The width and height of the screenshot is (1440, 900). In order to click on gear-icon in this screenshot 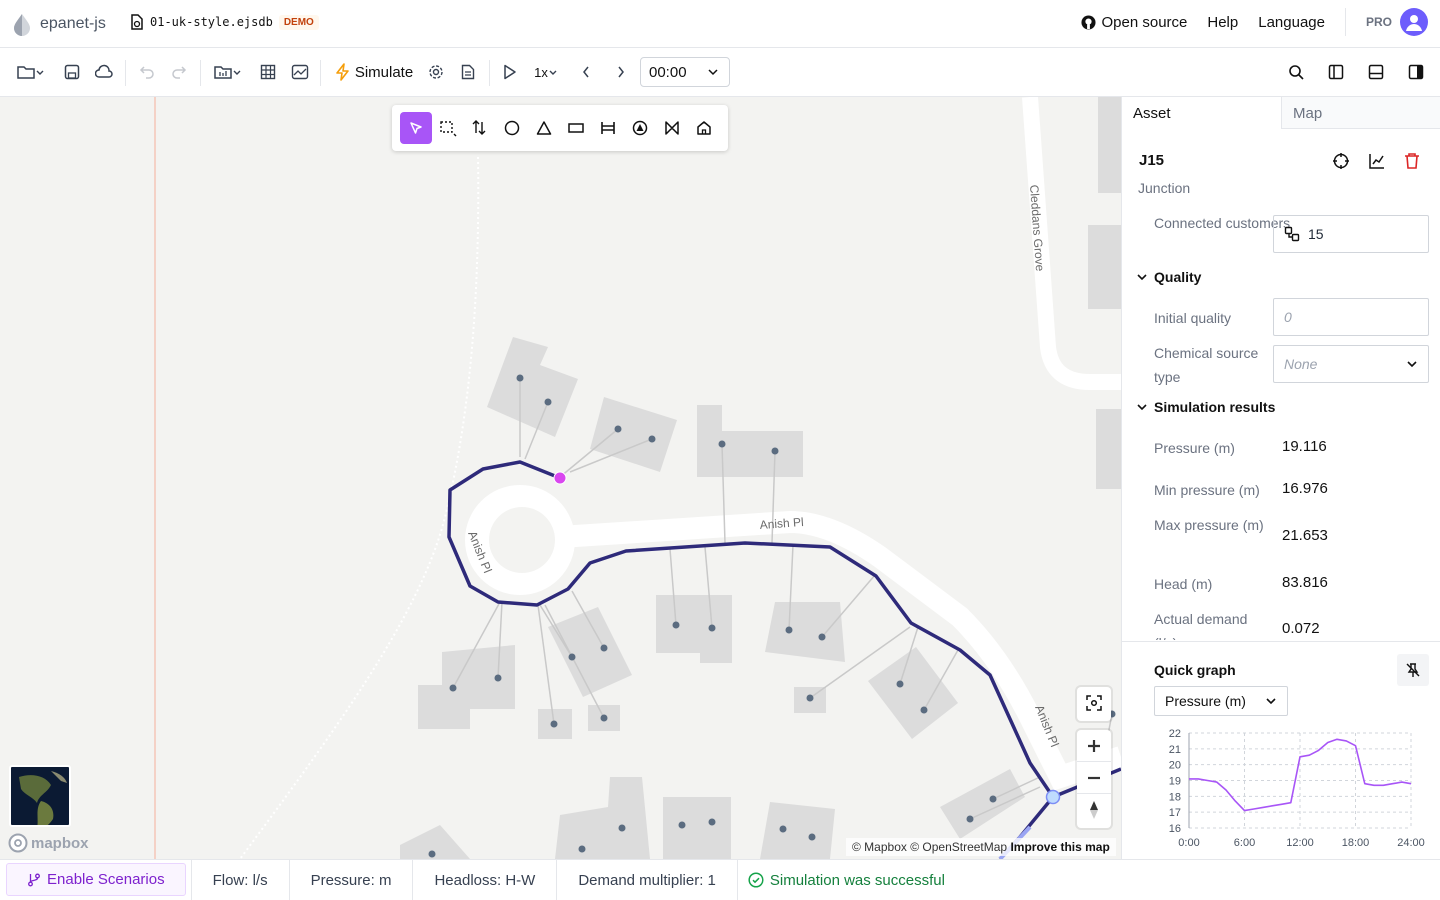, I will do `click(436, 72)`.